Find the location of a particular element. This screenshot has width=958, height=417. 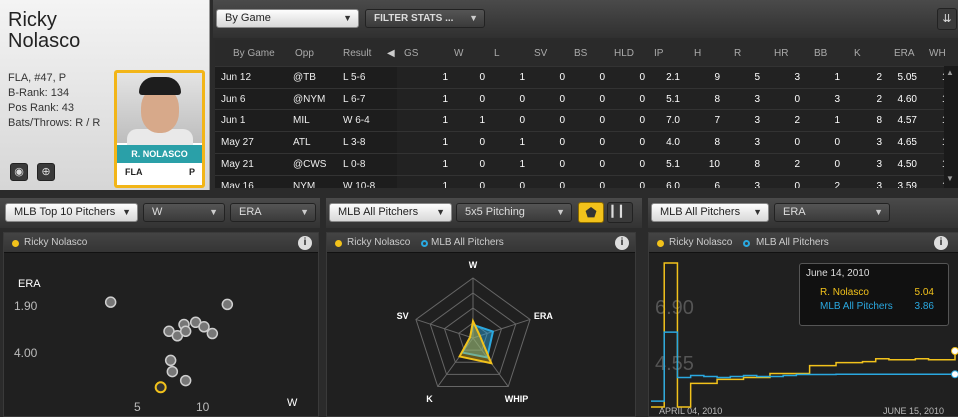

scatter-x-select: W ▼ is located at coordinates (184, 212).